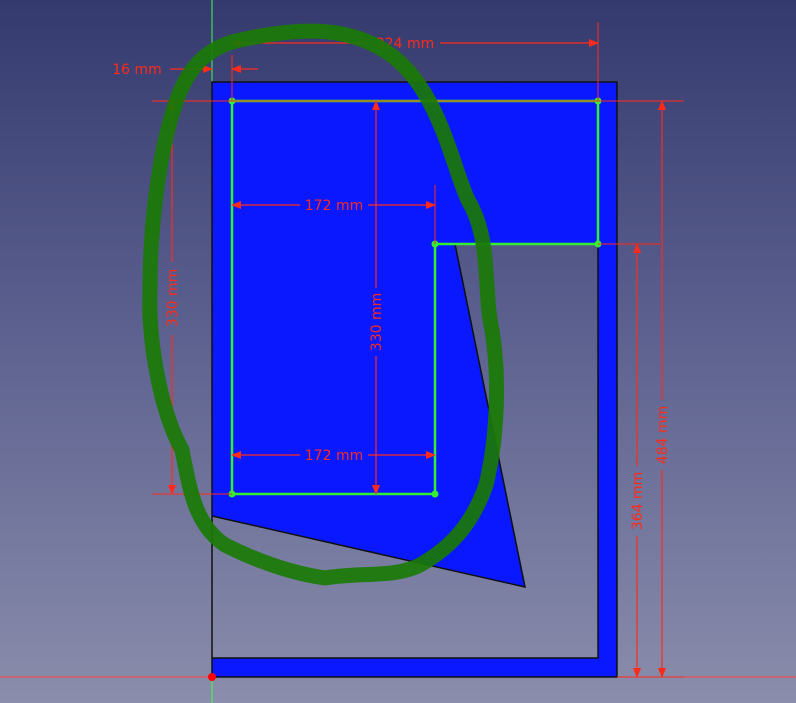 Image resolution: width=796 pixels, height=703 pixels. Describe the element at coordinates (173, 298) in the screenshot. I see `dim-left-height: 330 mm` at that location.